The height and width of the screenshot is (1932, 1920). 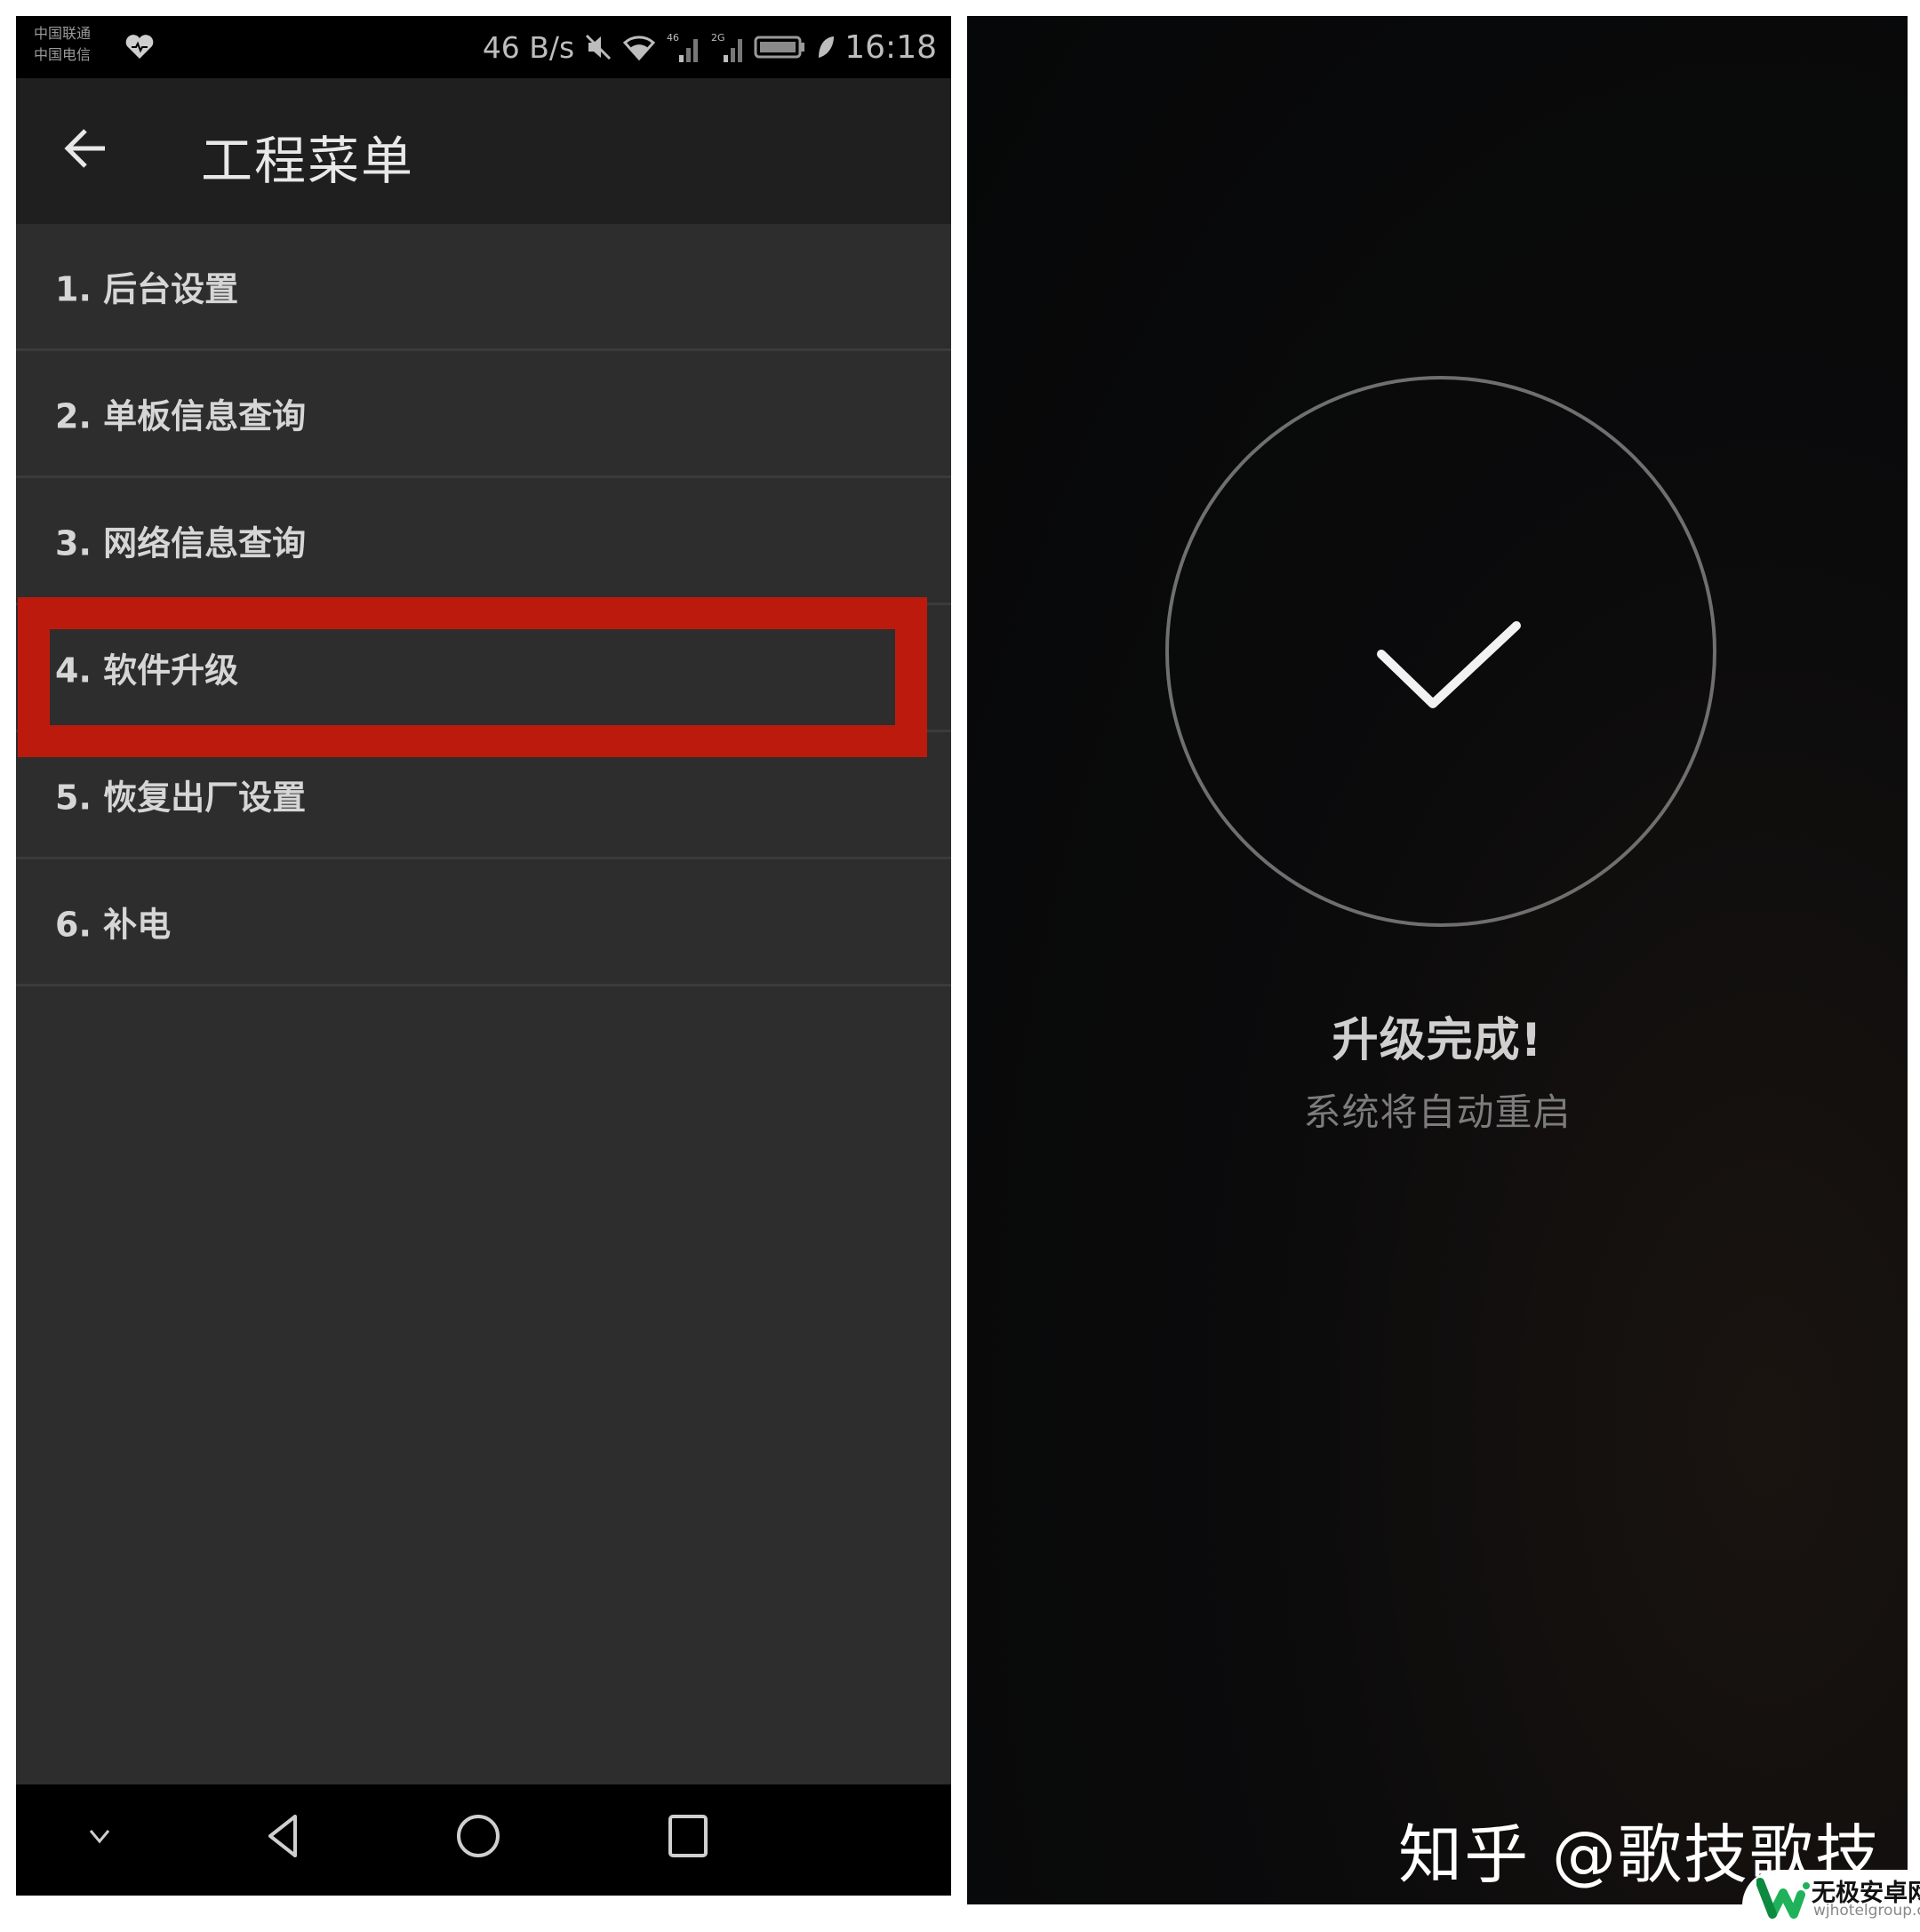 I want to click on app-bar: 工程菜单, so click(x=483, y=151).